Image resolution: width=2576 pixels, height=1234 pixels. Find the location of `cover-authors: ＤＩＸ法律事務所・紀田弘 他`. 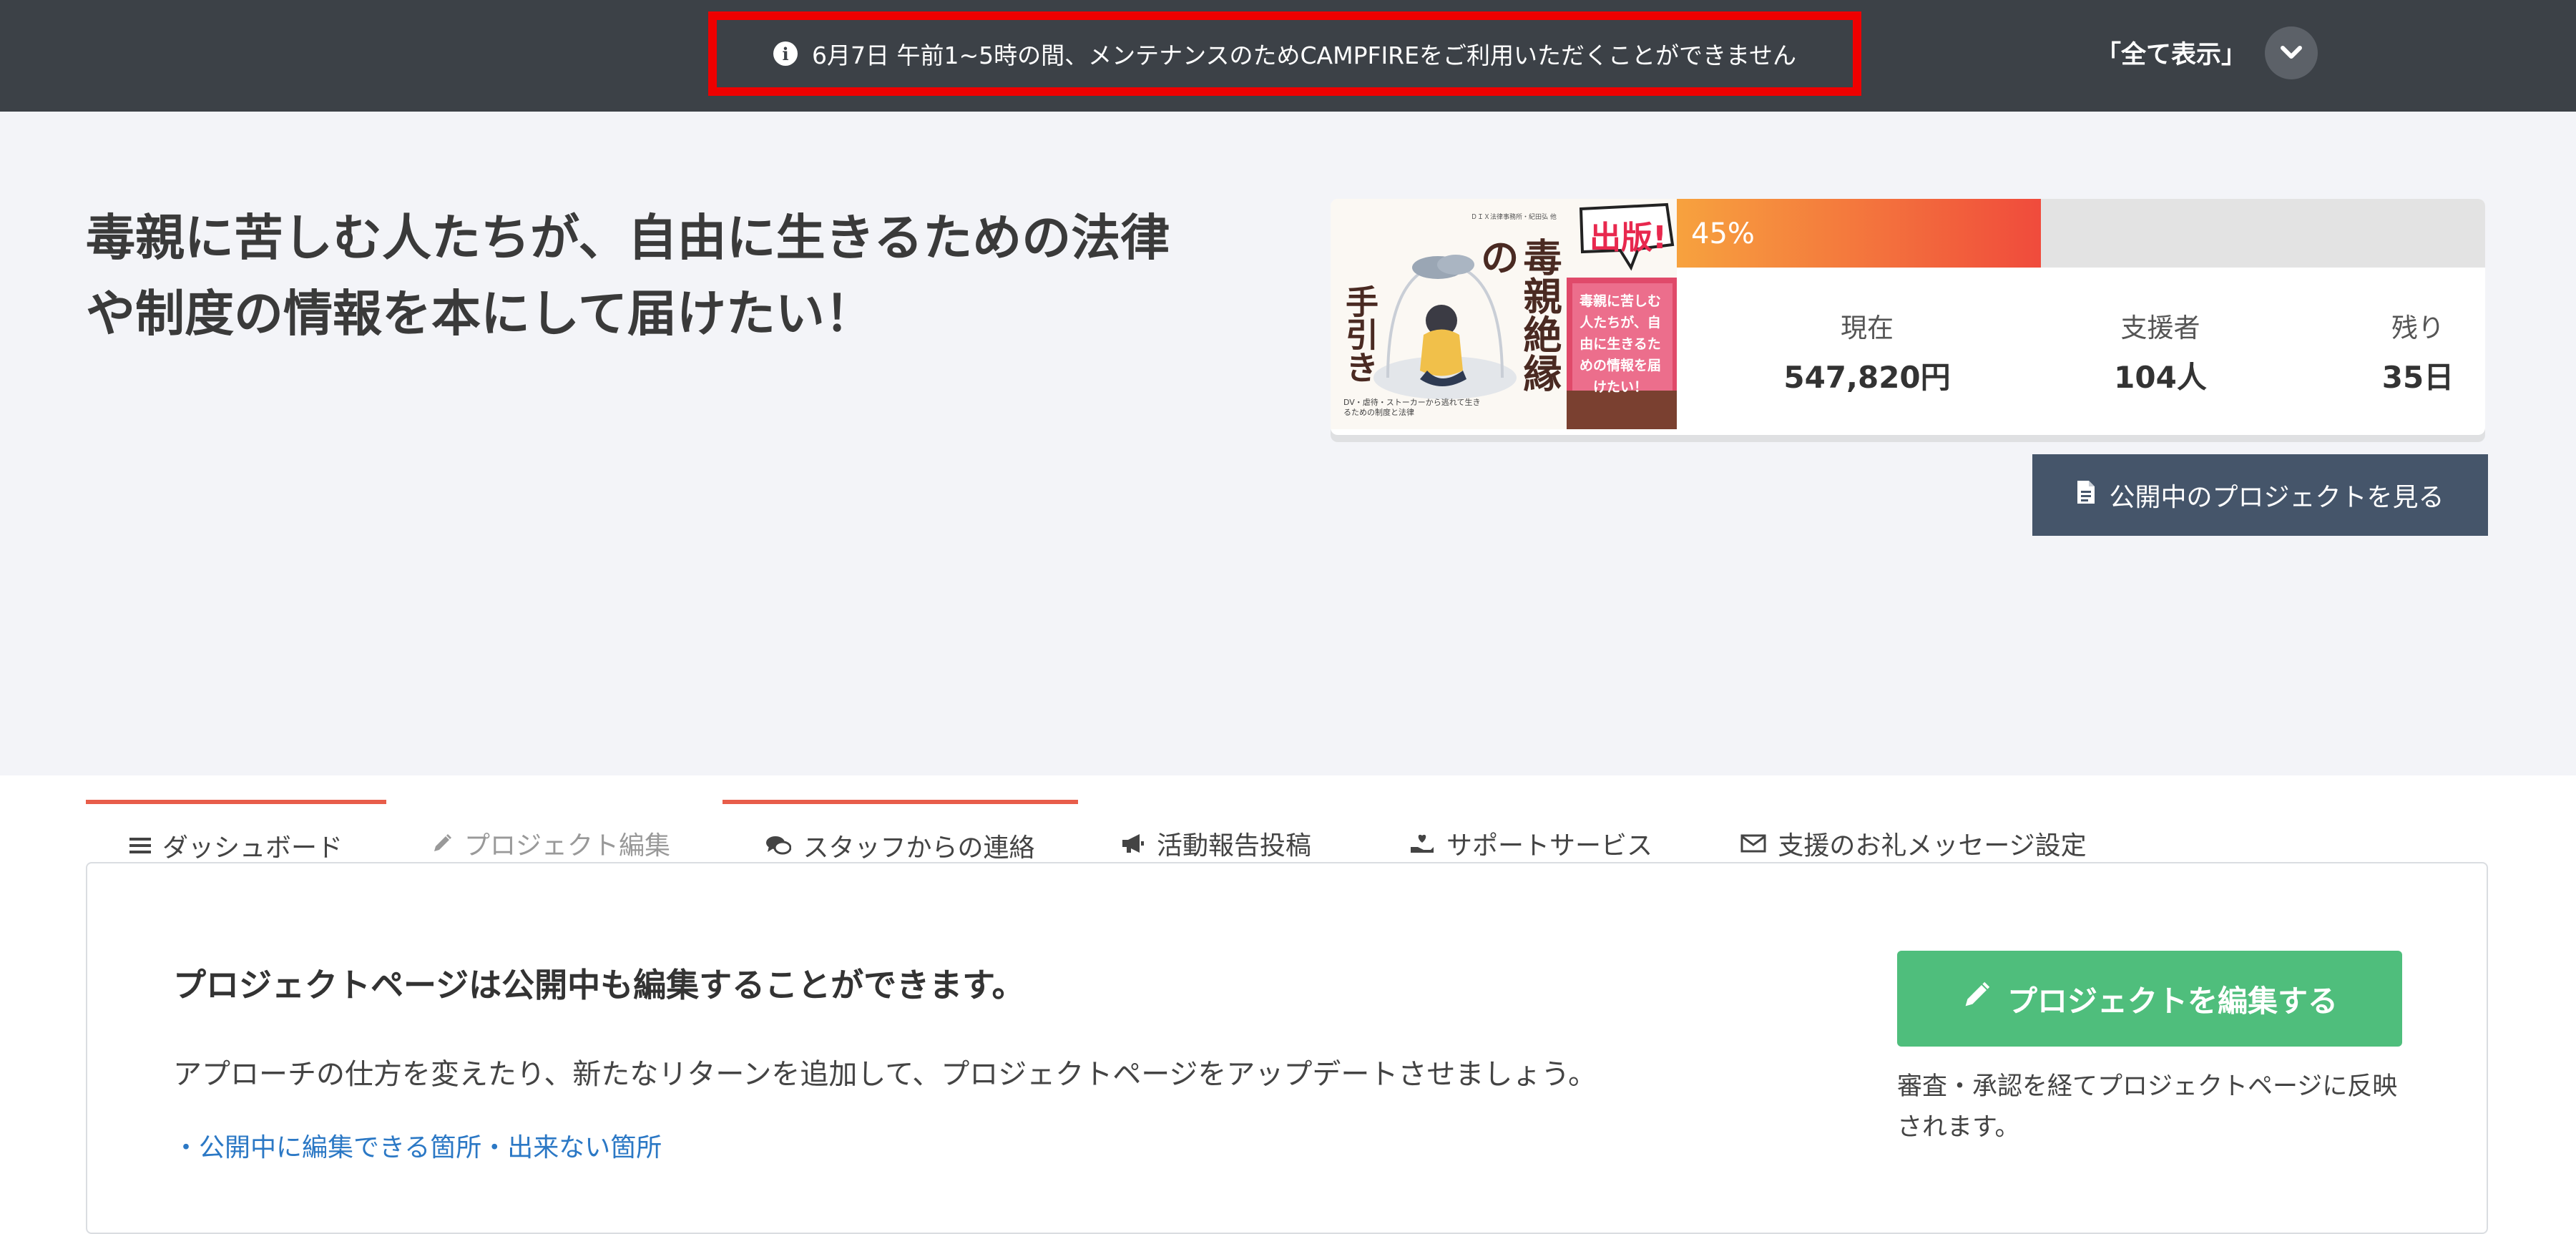

cover-authors: ＤＩＸ法律事務所・紀田弘 他 is located at coordinates (1514, 217).